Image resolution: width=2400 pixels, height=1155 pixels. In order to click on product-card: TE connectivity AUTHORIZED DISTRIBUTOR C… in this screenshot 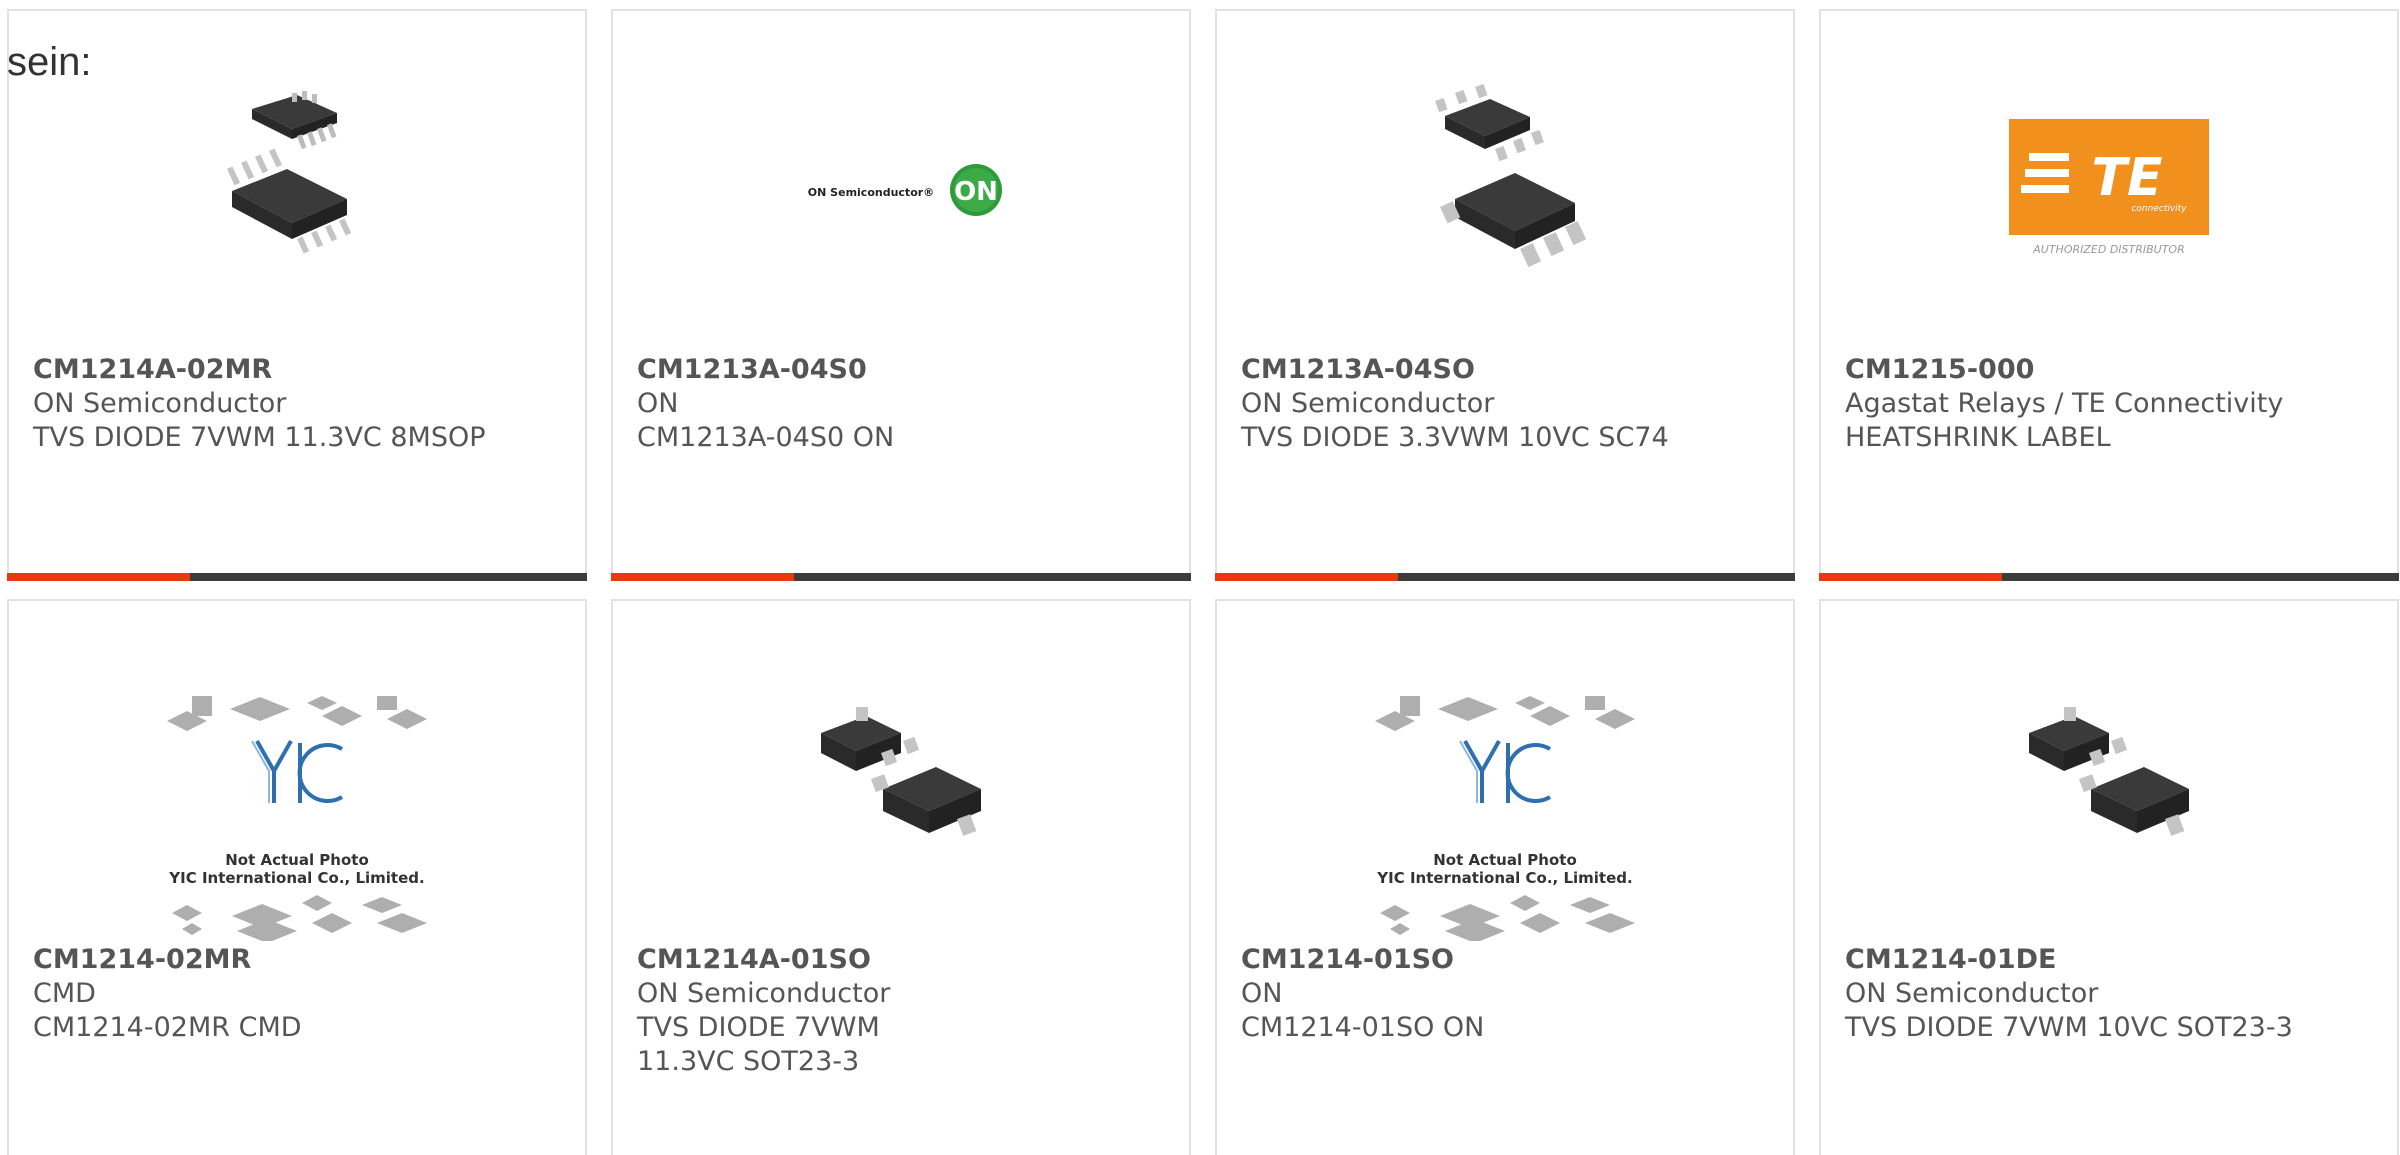, I will do `click(2109, 295)`.